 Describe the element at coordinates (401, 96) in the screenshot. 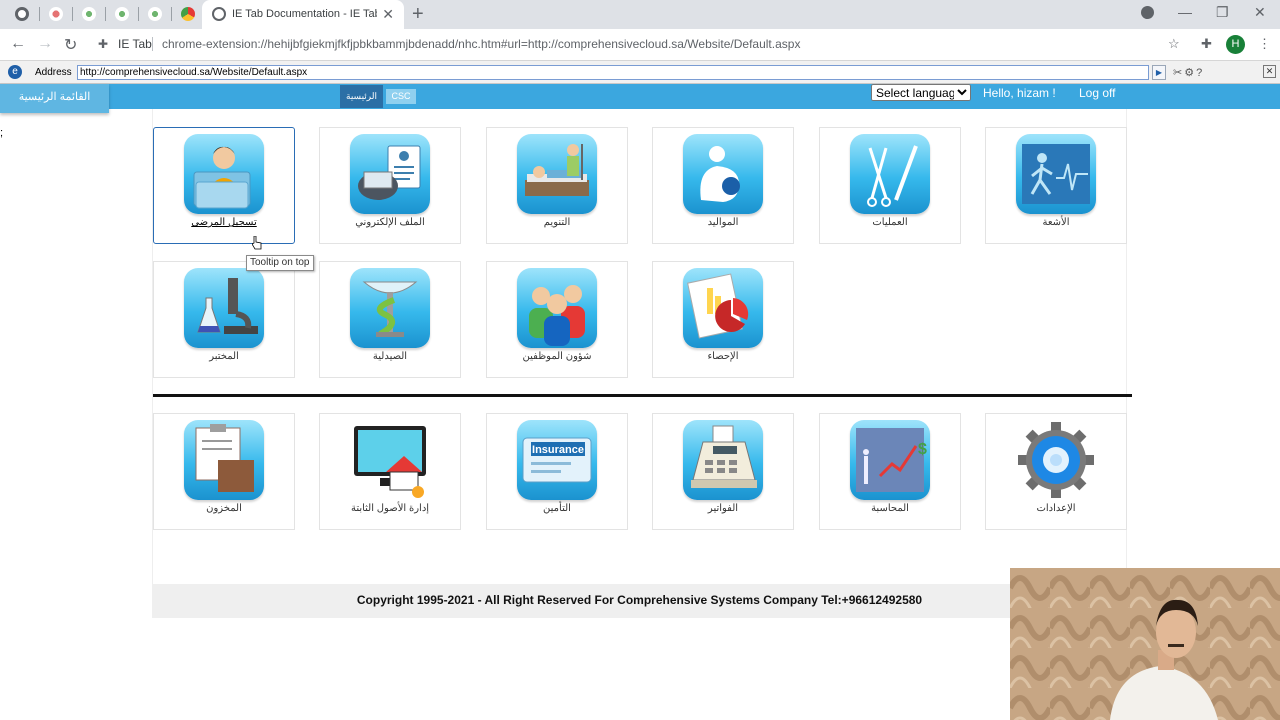

I see `csc-tab: CSC` at that location.